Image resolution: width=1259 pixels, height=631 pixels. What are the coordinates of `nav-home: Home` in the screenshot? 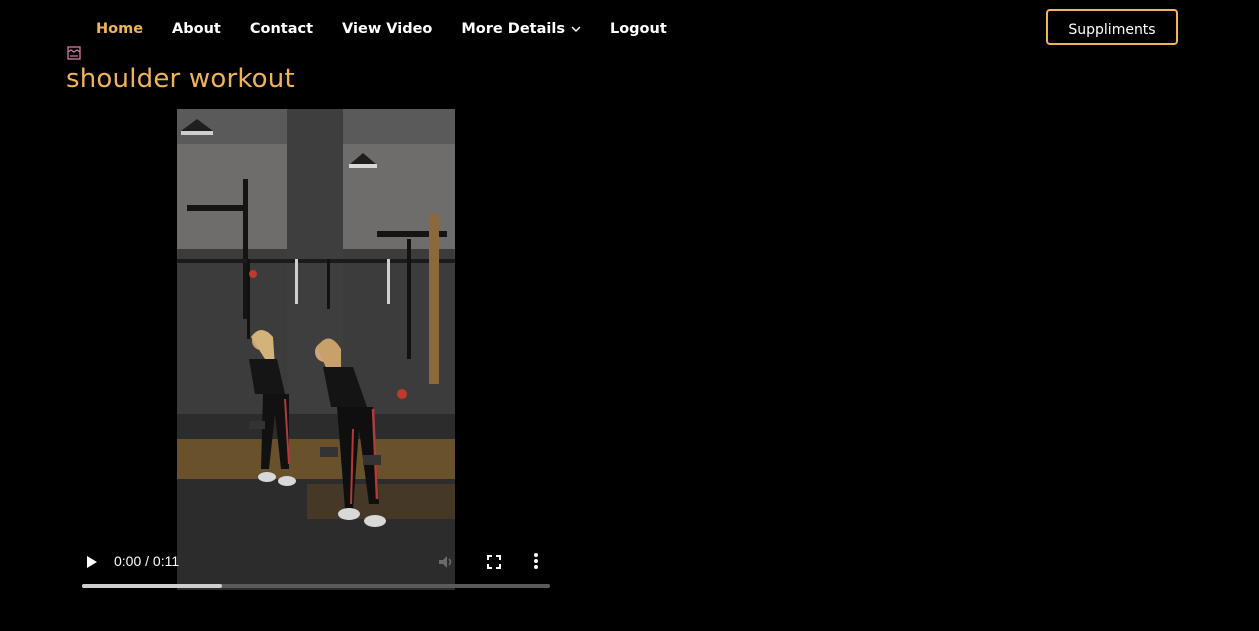 It's located at (119, 29).